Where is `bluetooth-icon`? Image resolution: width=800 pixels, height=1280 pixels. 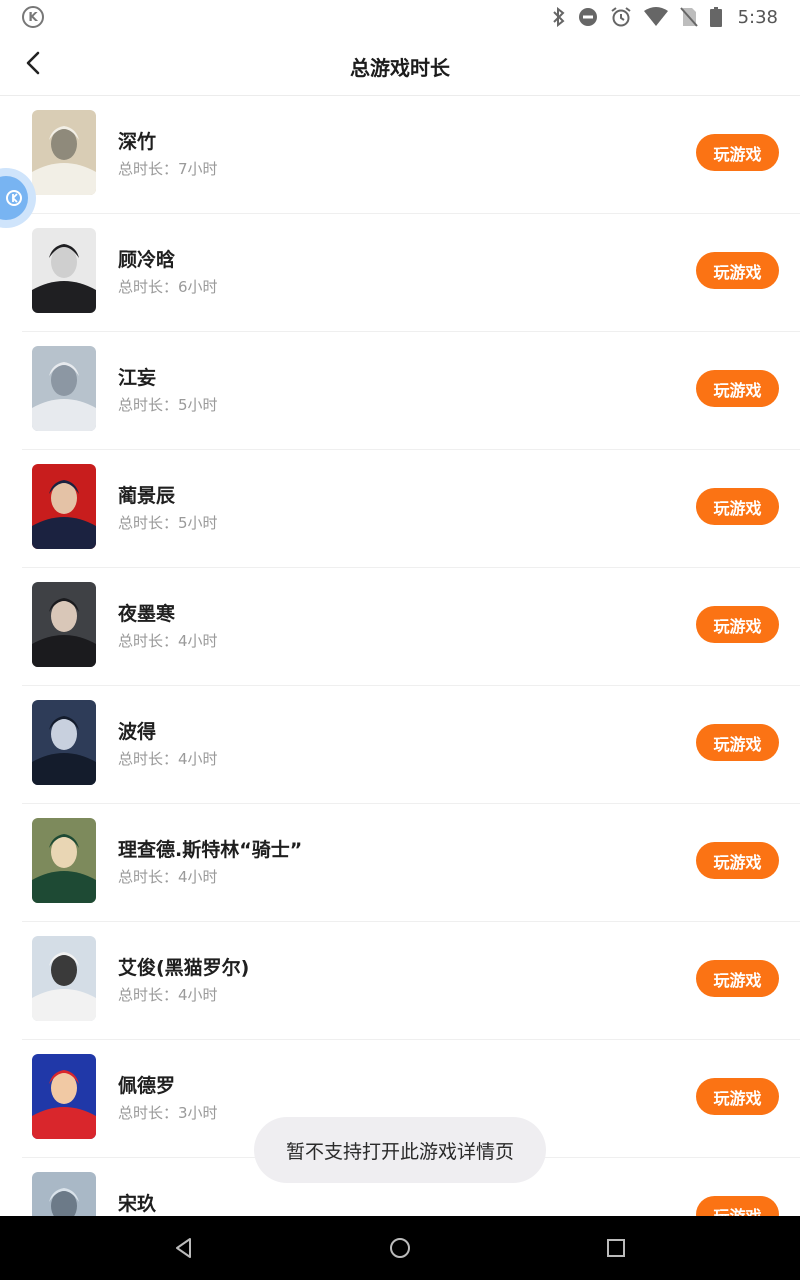
bluetooth-icon is located at coordinates (558, 17).